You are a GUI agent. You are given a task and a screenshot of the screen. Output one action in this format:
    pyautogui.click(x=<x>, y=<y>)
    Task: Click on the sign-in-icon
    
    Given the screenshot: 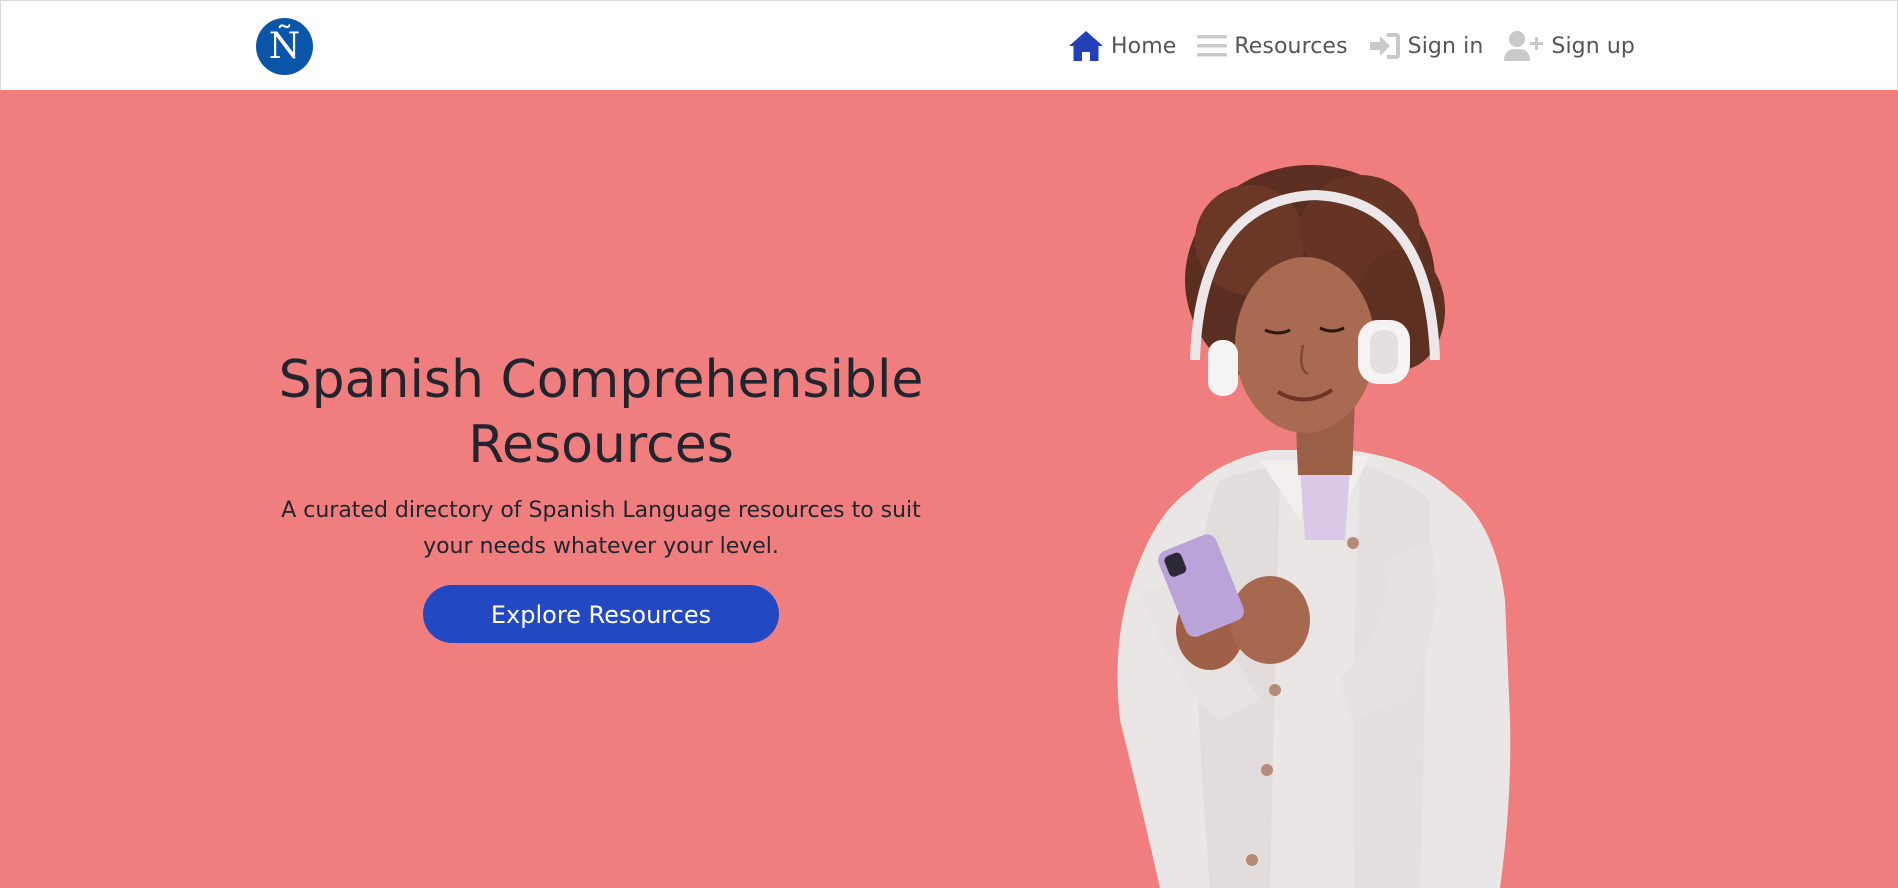 What is the action you would take?
    pyautogui.click(x=1385, y=46)
    